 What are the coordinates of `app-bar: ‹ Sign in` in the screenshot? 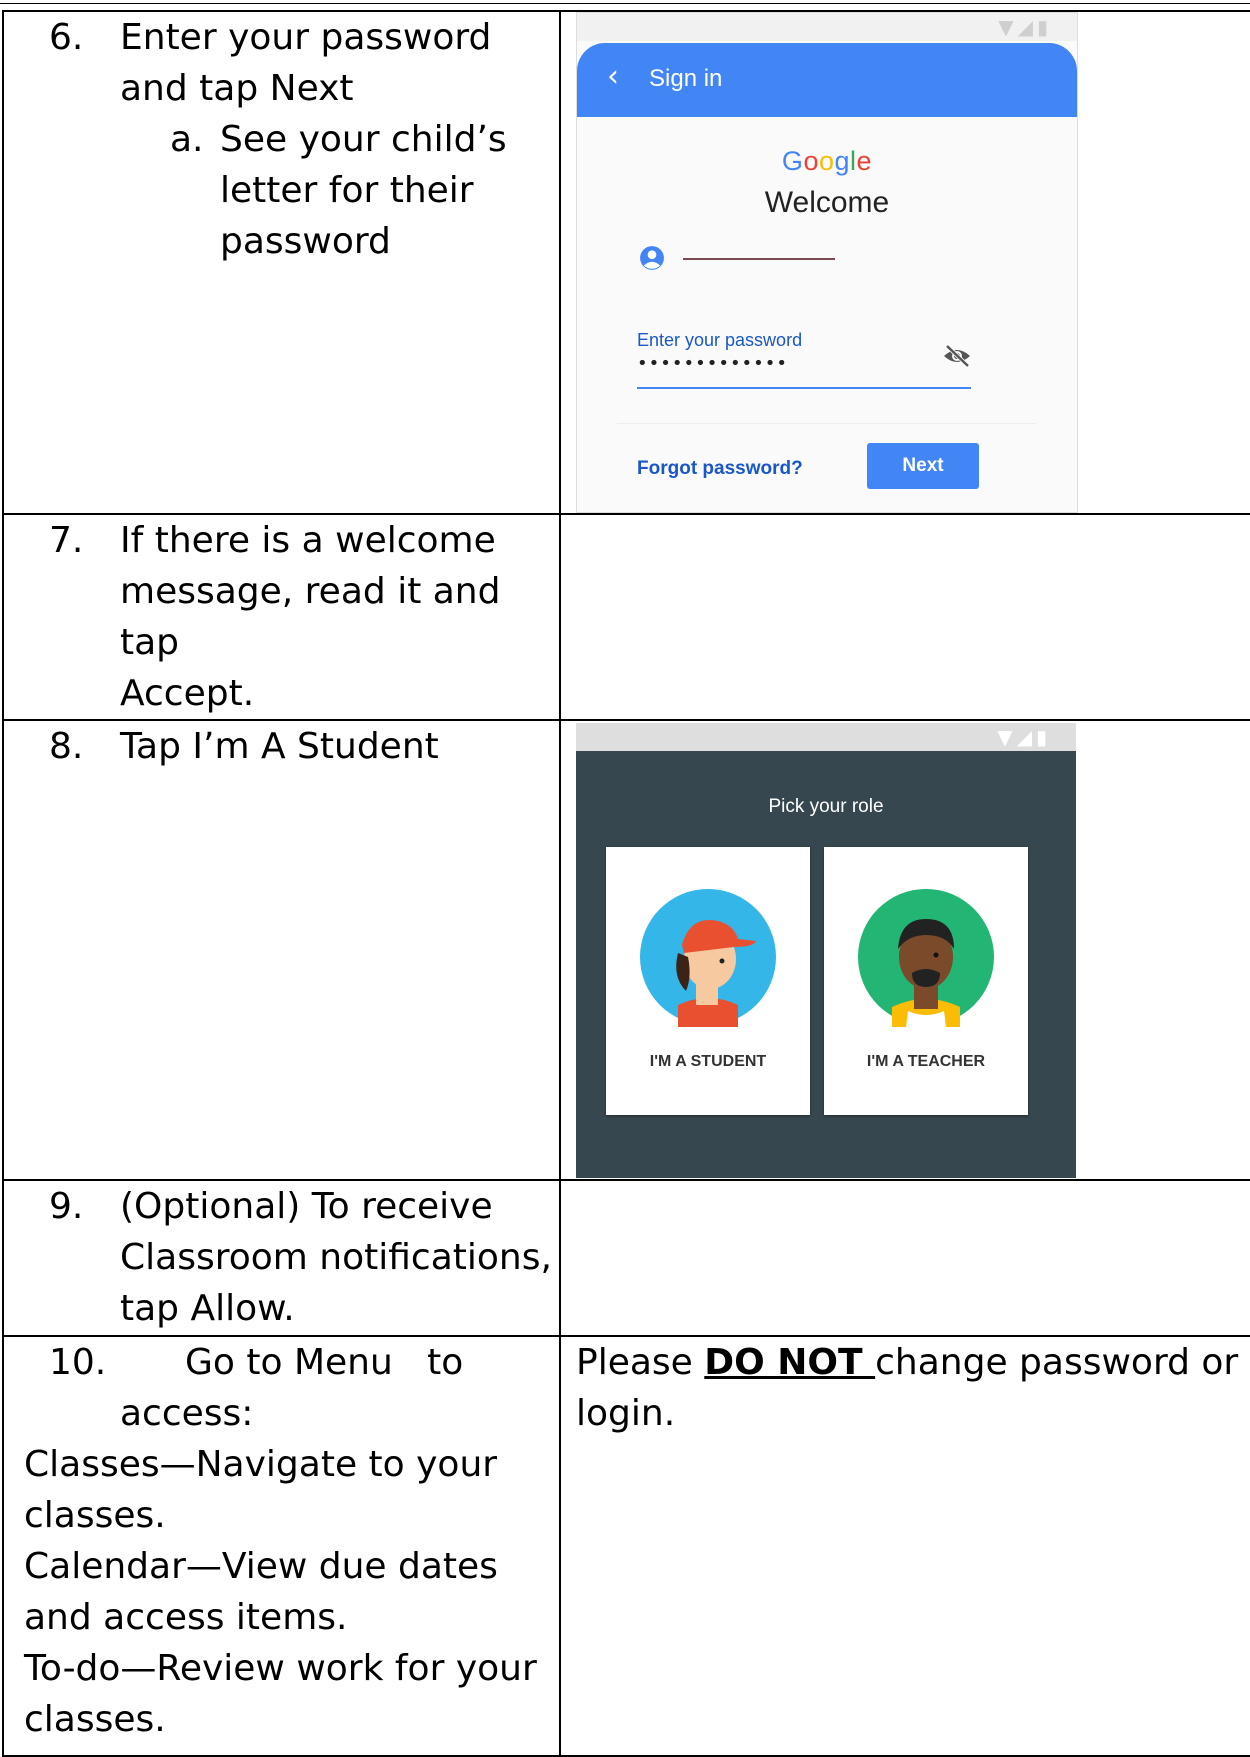 It's located at (827, 80).